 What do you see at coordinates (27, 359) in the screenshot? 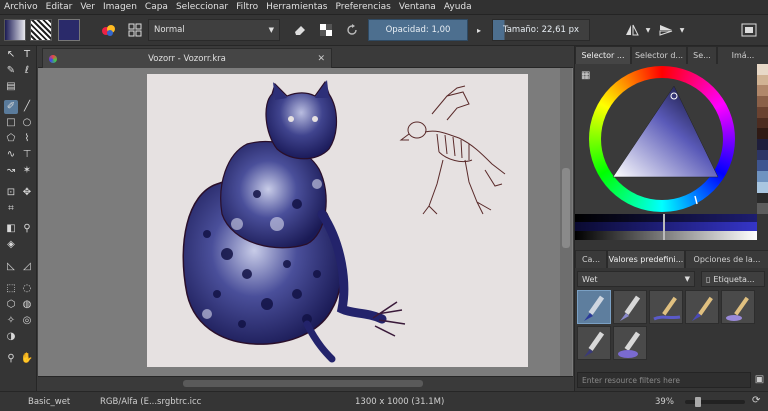
I see `pan-icon: ✋` at bounding box center [27, 359].